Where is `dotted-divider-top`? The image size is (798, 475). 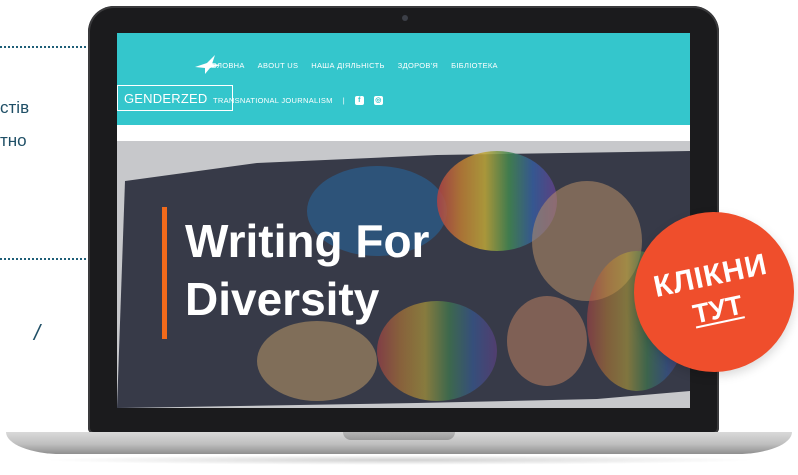 dotted-divider-top is located at coordinates (43, 47).